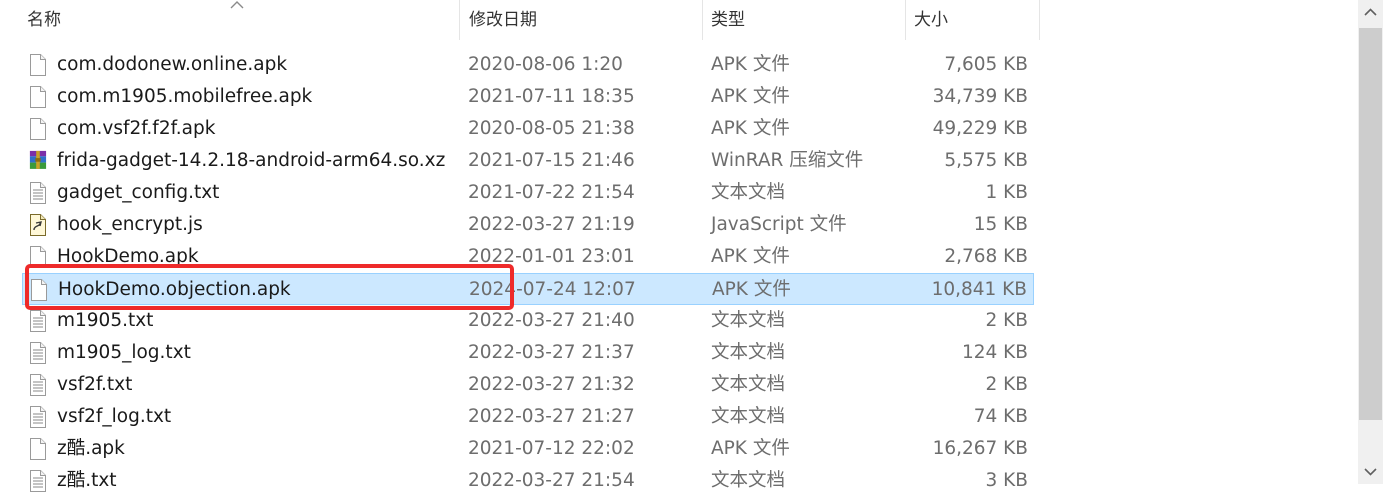 This screenshot has width=1383, height=497. What do you see at coordinates (1370, 12) in the screenshot?
I see `scroll-up-arrow-icon` at bounding box center [1370, 12].